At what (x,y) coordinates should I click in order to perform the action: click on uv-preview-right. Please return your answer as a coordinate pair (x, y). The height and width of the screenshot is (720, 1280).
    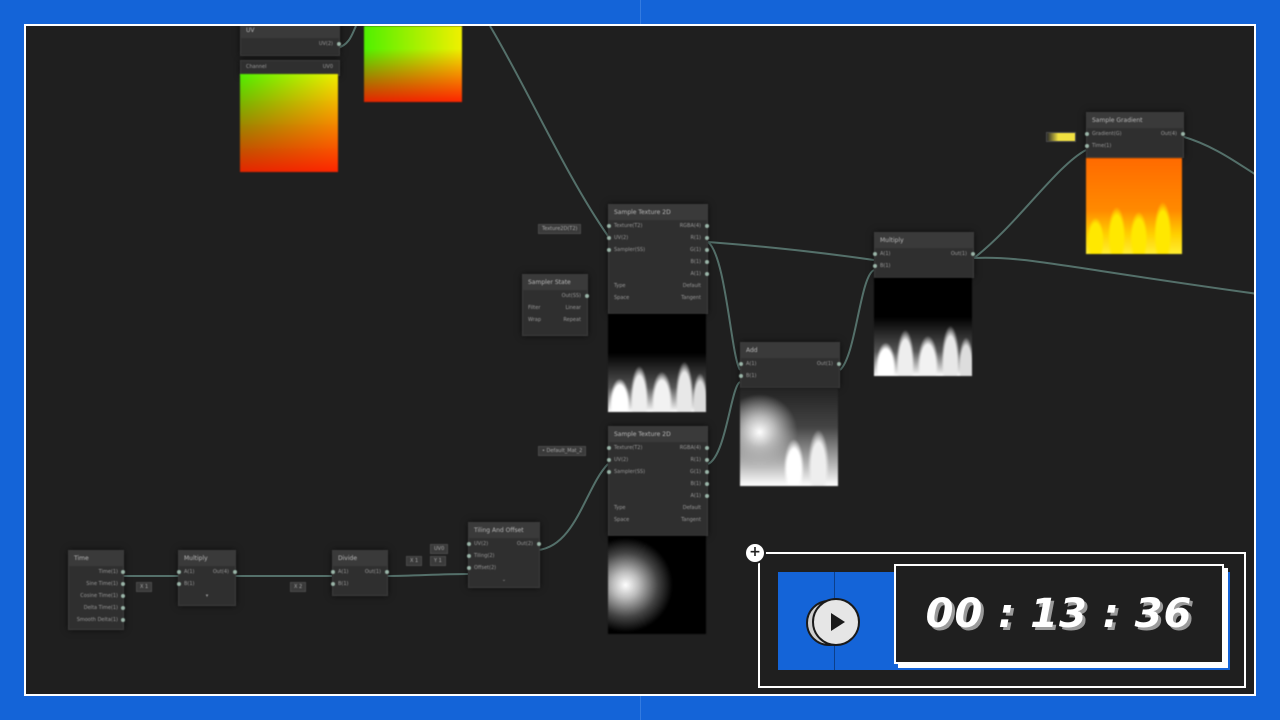
    Looking at the image, I should click on (413, 64).